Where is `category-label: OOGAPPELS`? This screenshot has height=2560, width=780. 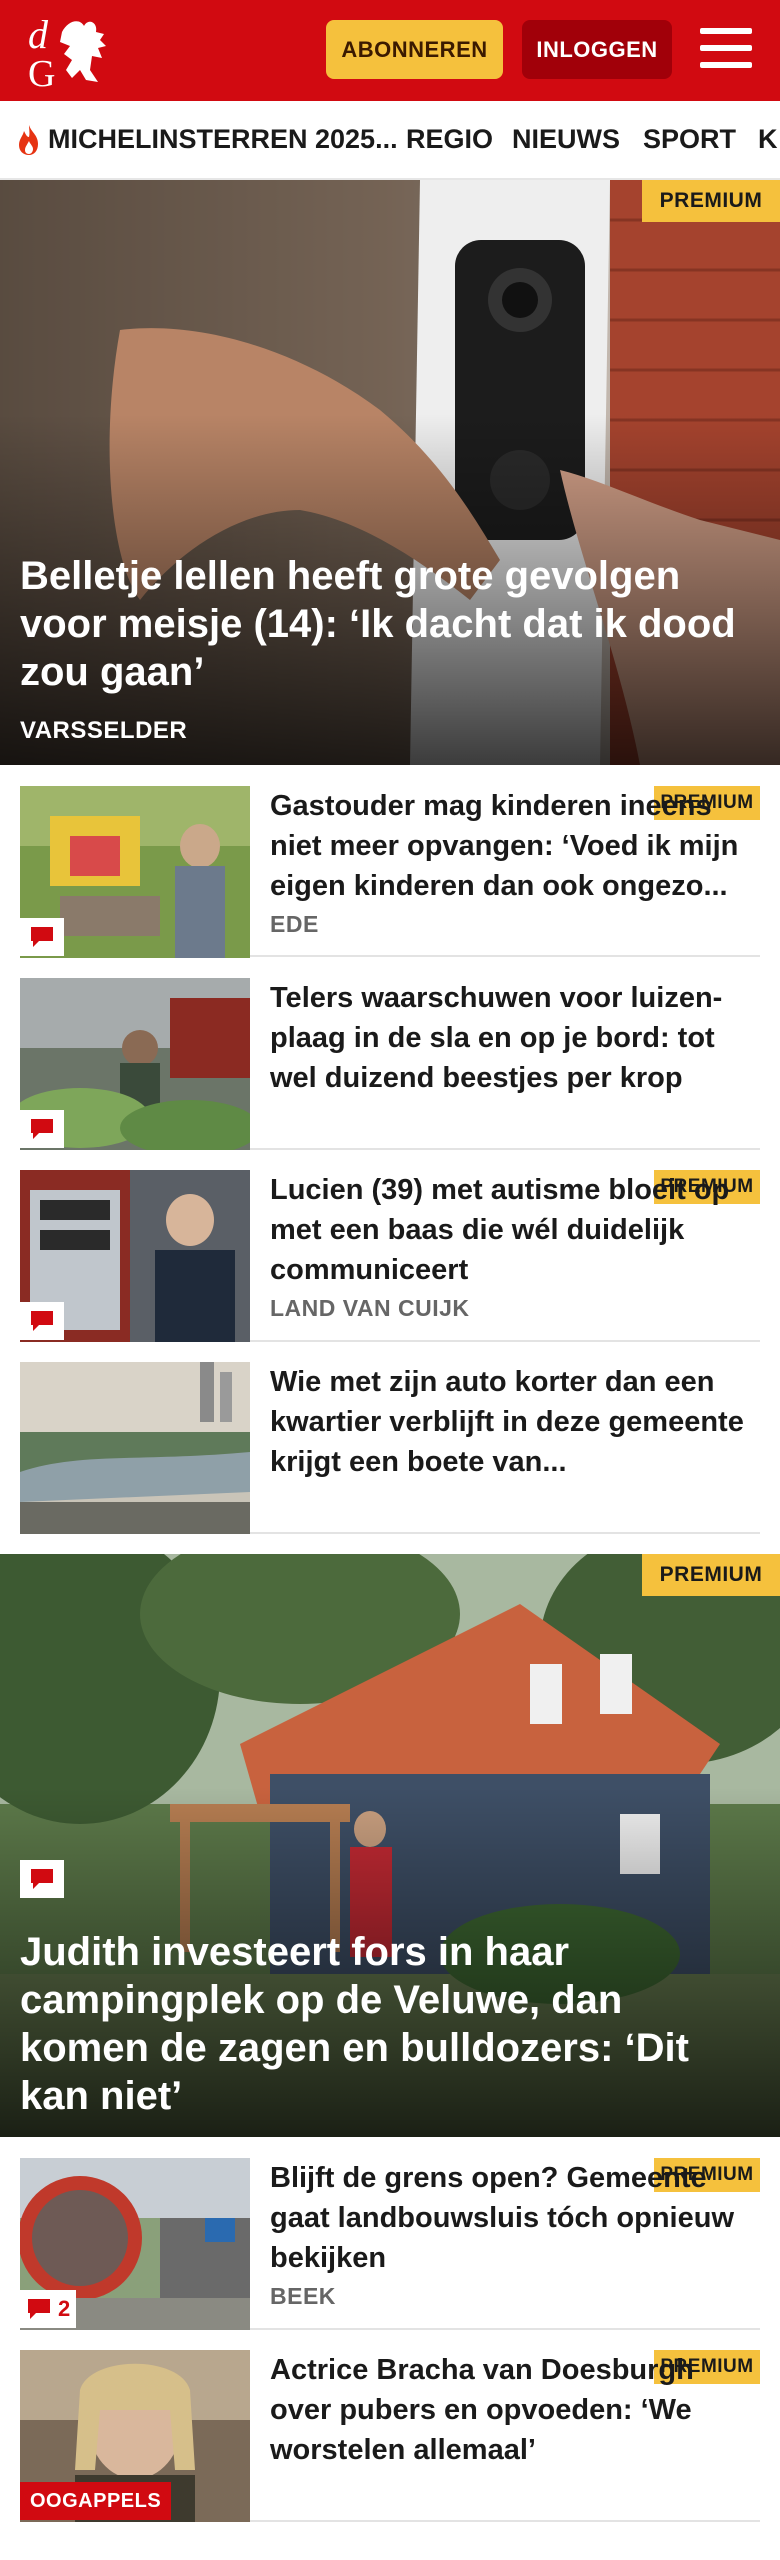
category-label: OOGAPPELS is located at coordinates (96, 2501).